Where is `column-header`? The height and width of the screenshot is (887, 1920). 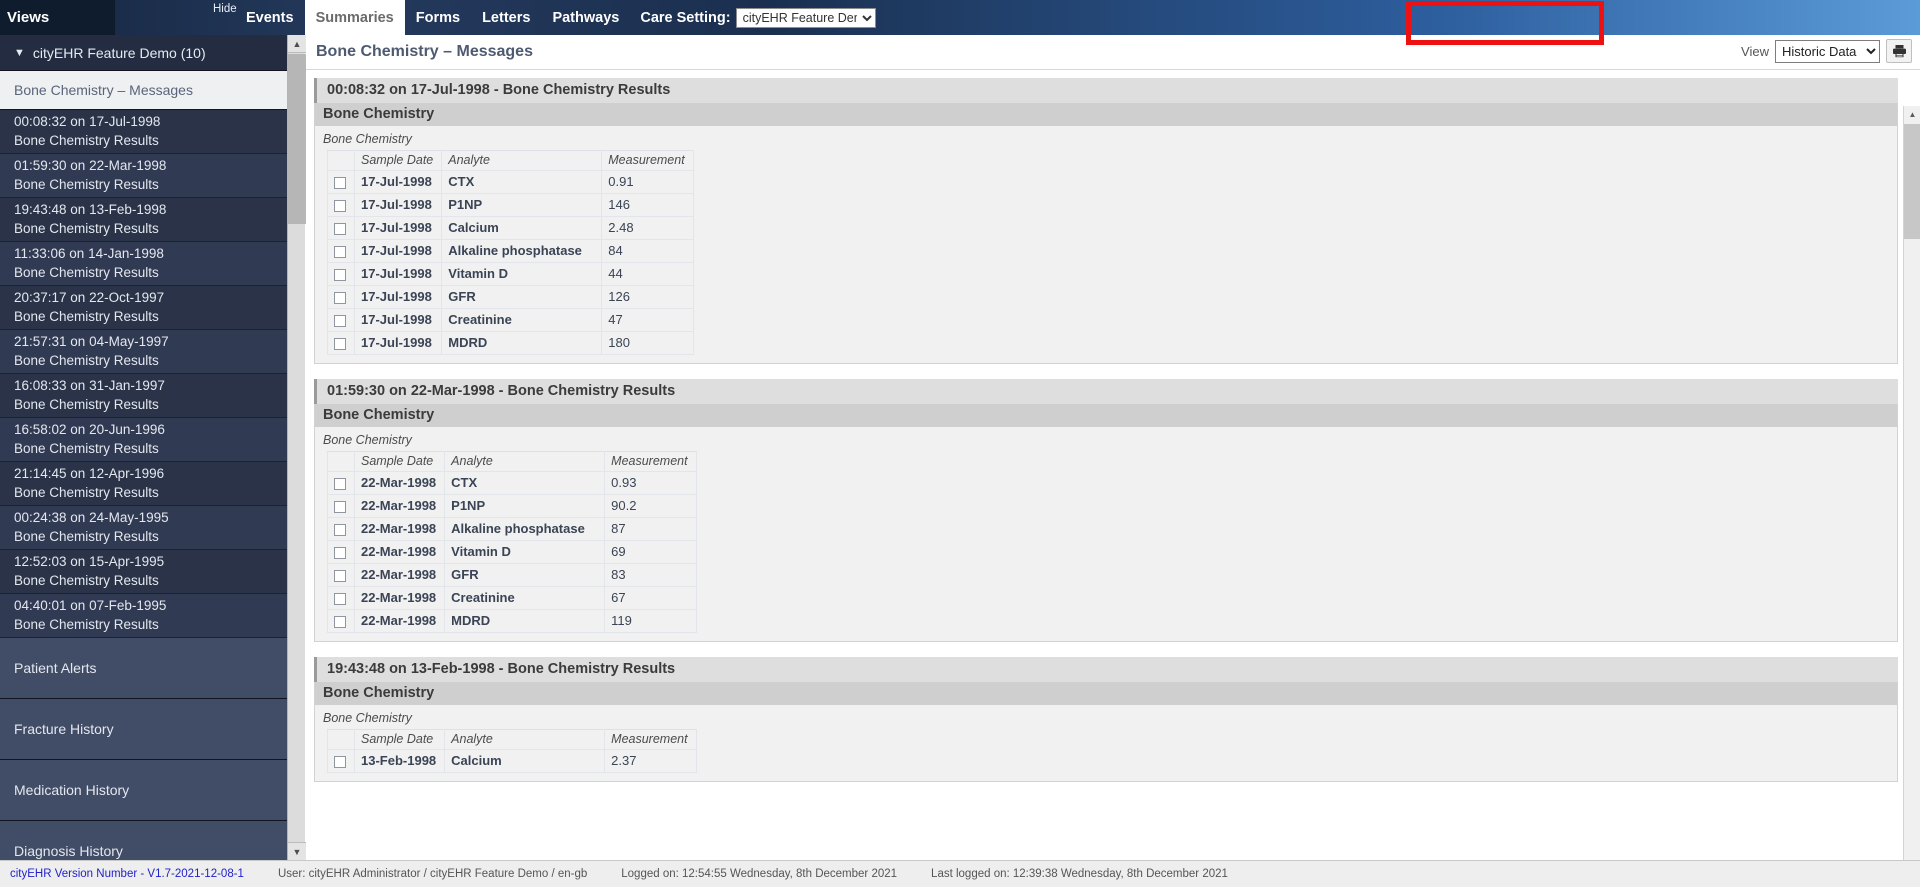
column-header is located at coordinates (341, 739).